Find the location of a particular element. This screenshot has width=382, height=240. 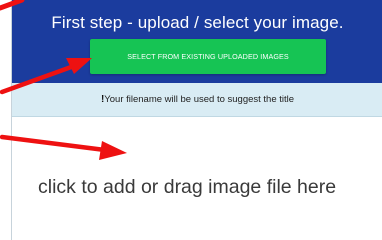

step-title: First step - upload / select your image. is located at coordinates (197, 22).